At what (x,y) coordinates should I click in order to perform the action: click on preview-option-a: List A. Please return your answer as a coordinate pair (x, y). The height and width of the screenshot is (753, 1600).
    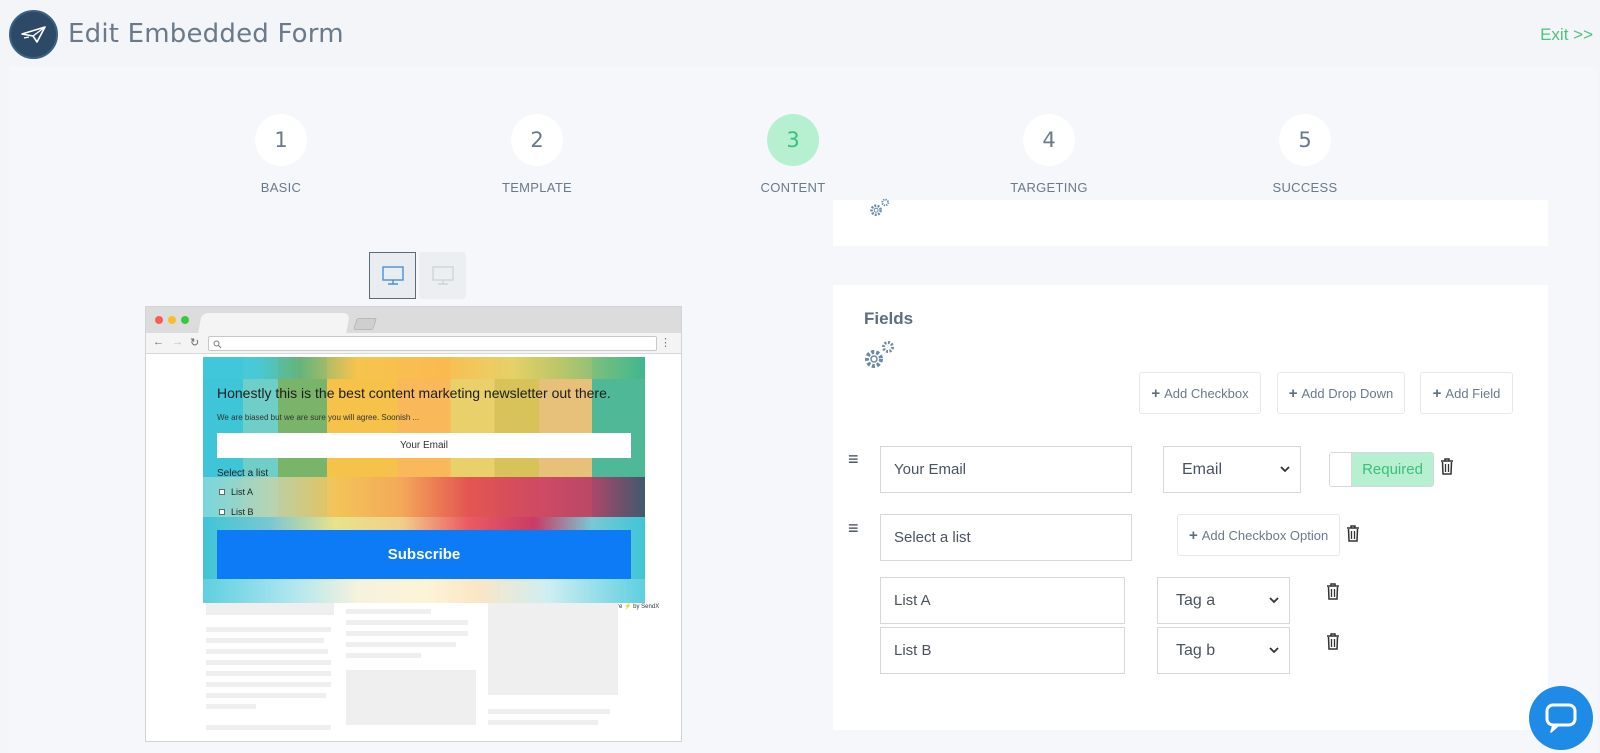
    Looking at the image, I should click on (236, 492).